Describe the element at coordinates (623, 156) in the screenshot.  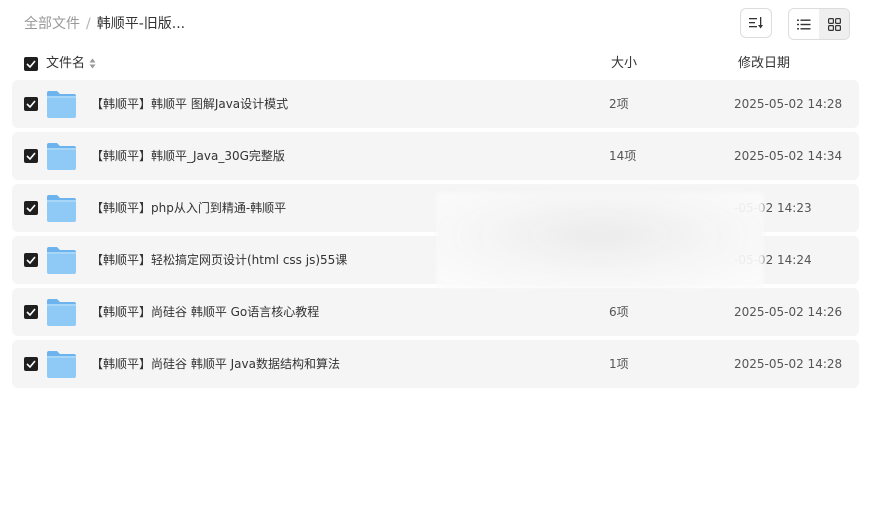
I see `file-size: 14项` at that location.